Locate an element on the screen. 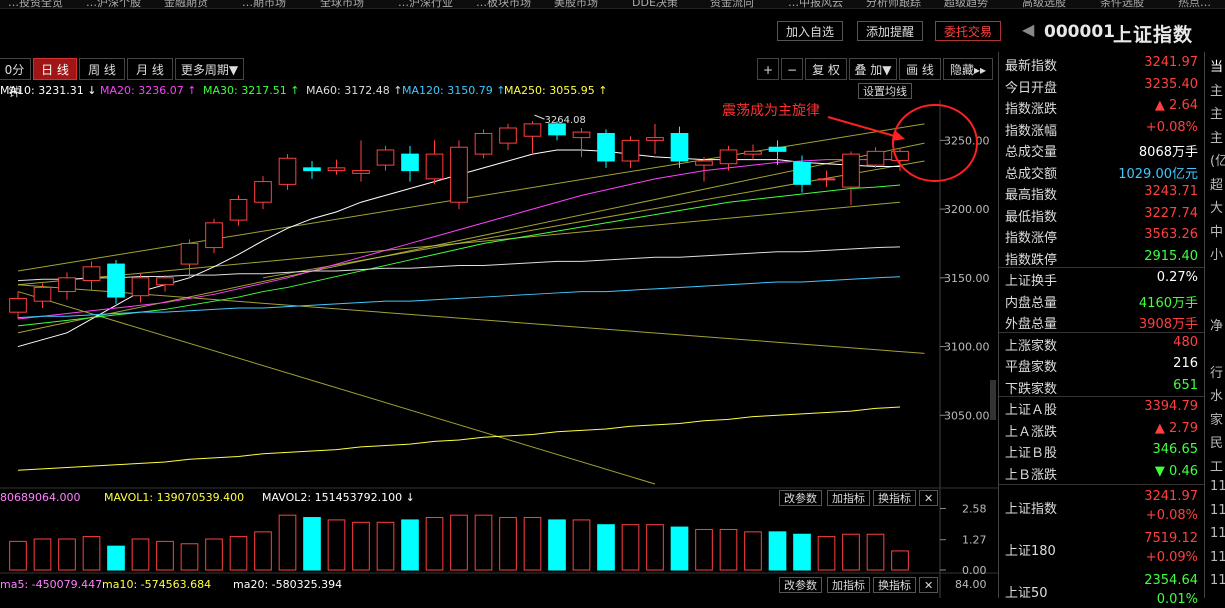 The height and width of the screenshot is (608, 1225). price-tick-label: 3200.00 is located at coordinates (967, 209).